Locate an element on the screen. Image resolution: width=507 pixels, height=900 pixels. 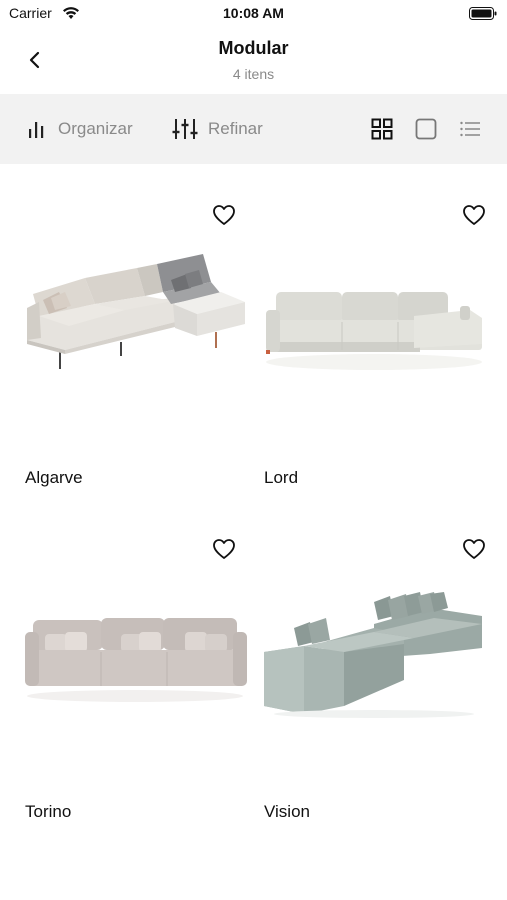
grid-view-icon is located at coordinates (382, 129).